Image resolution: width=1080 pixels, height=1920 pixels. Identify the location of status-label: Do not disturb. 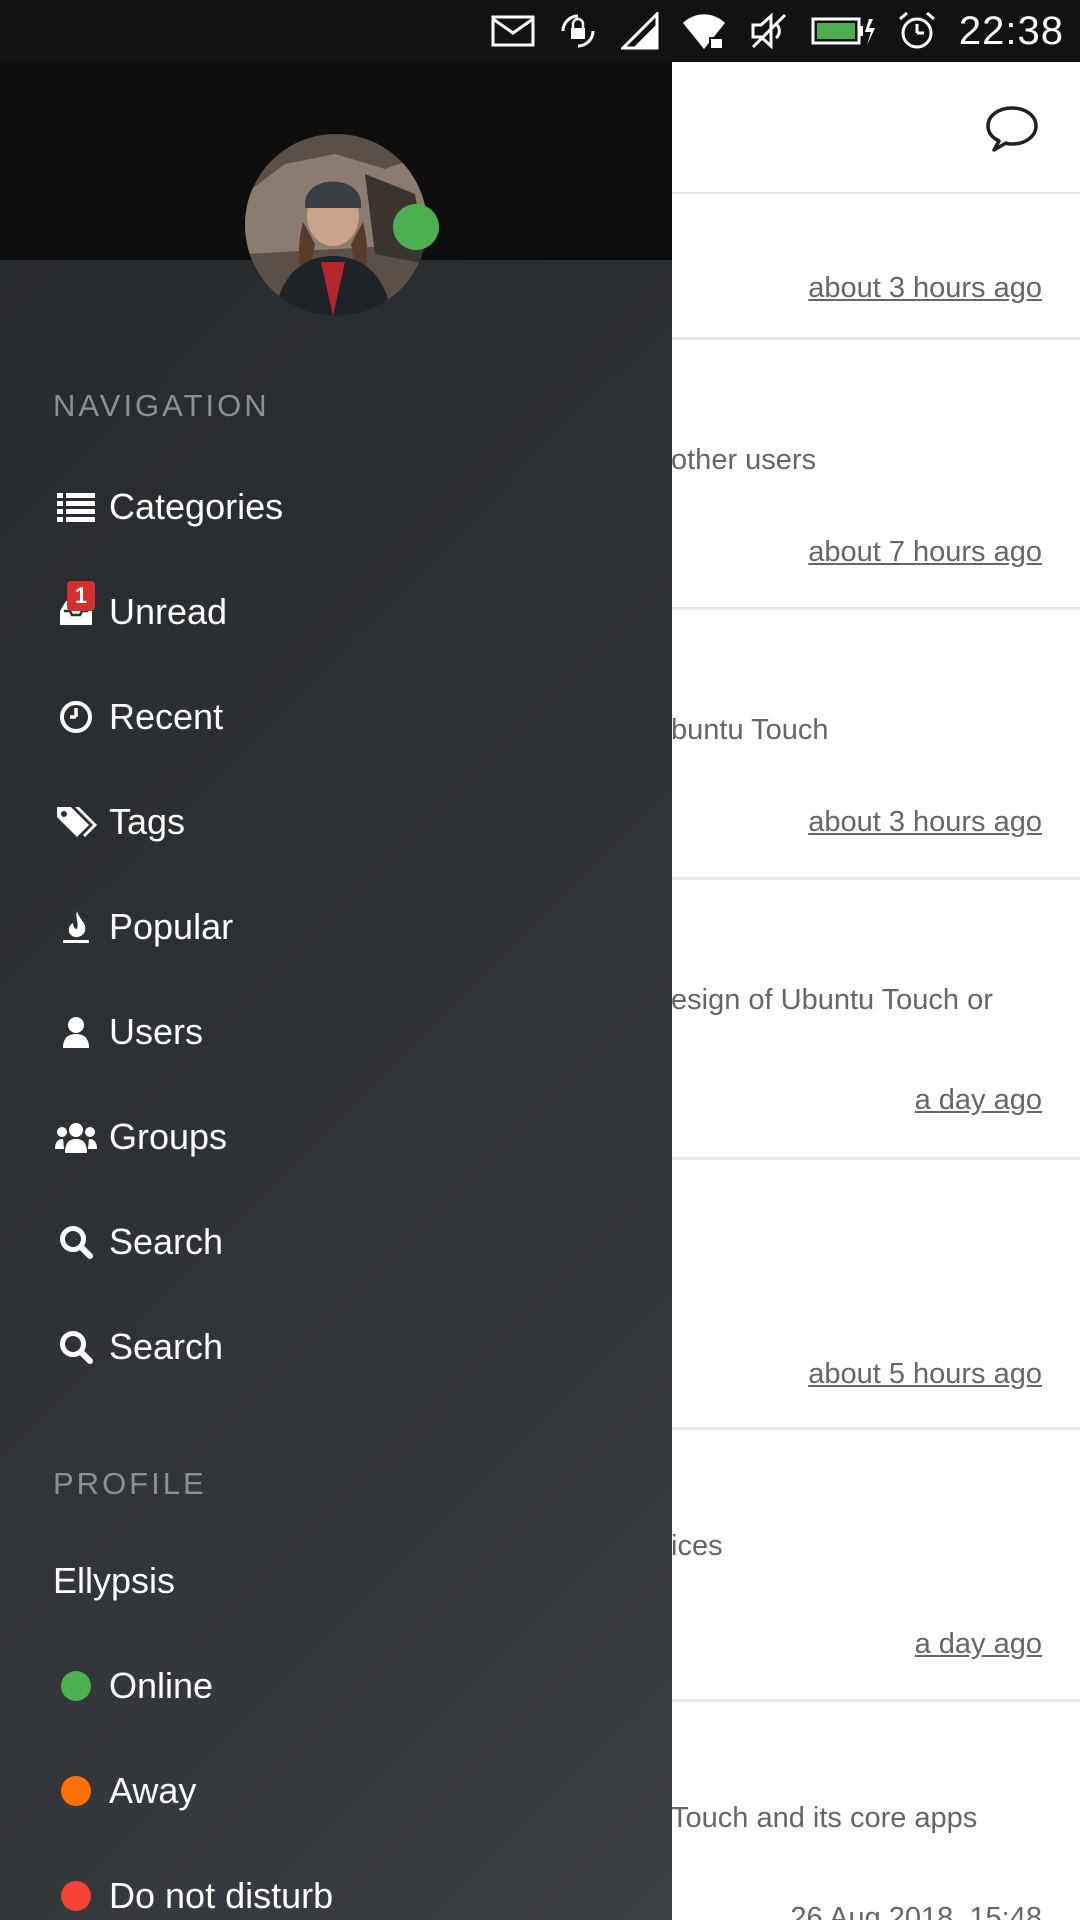
(221, 1895).